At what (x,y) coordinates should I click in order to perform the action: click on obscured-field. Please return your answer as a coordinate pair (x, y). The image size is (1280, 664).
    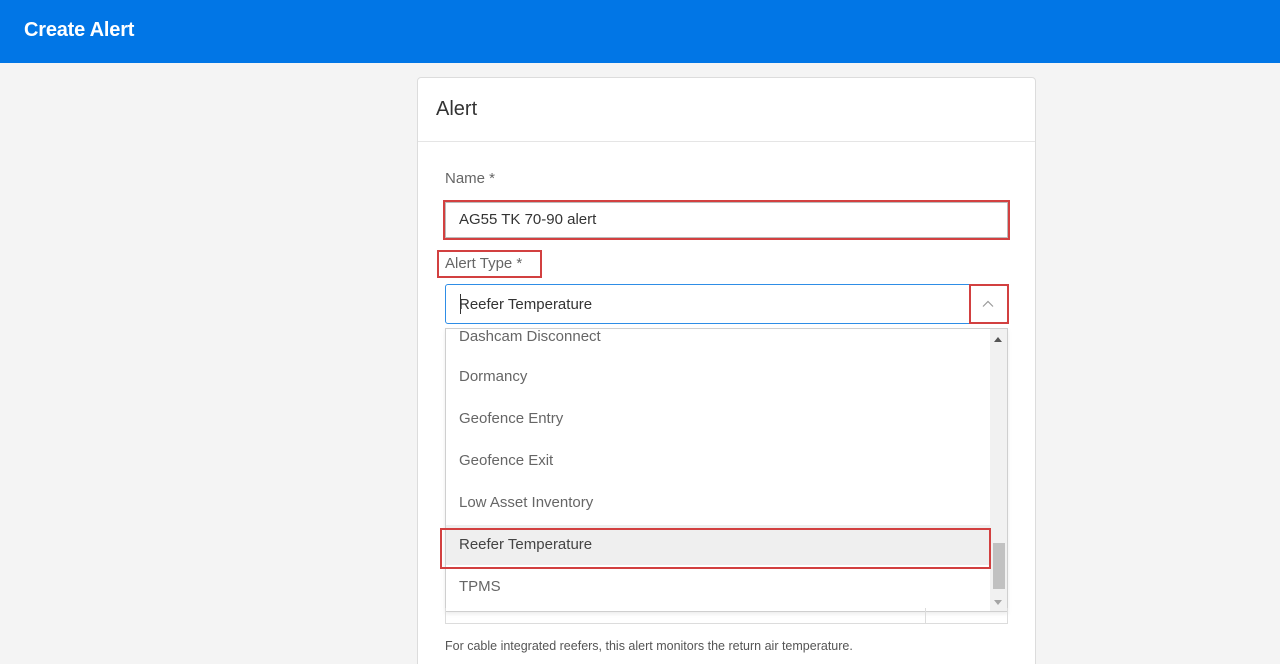
    Looking at the image, I should click on (726, 616).